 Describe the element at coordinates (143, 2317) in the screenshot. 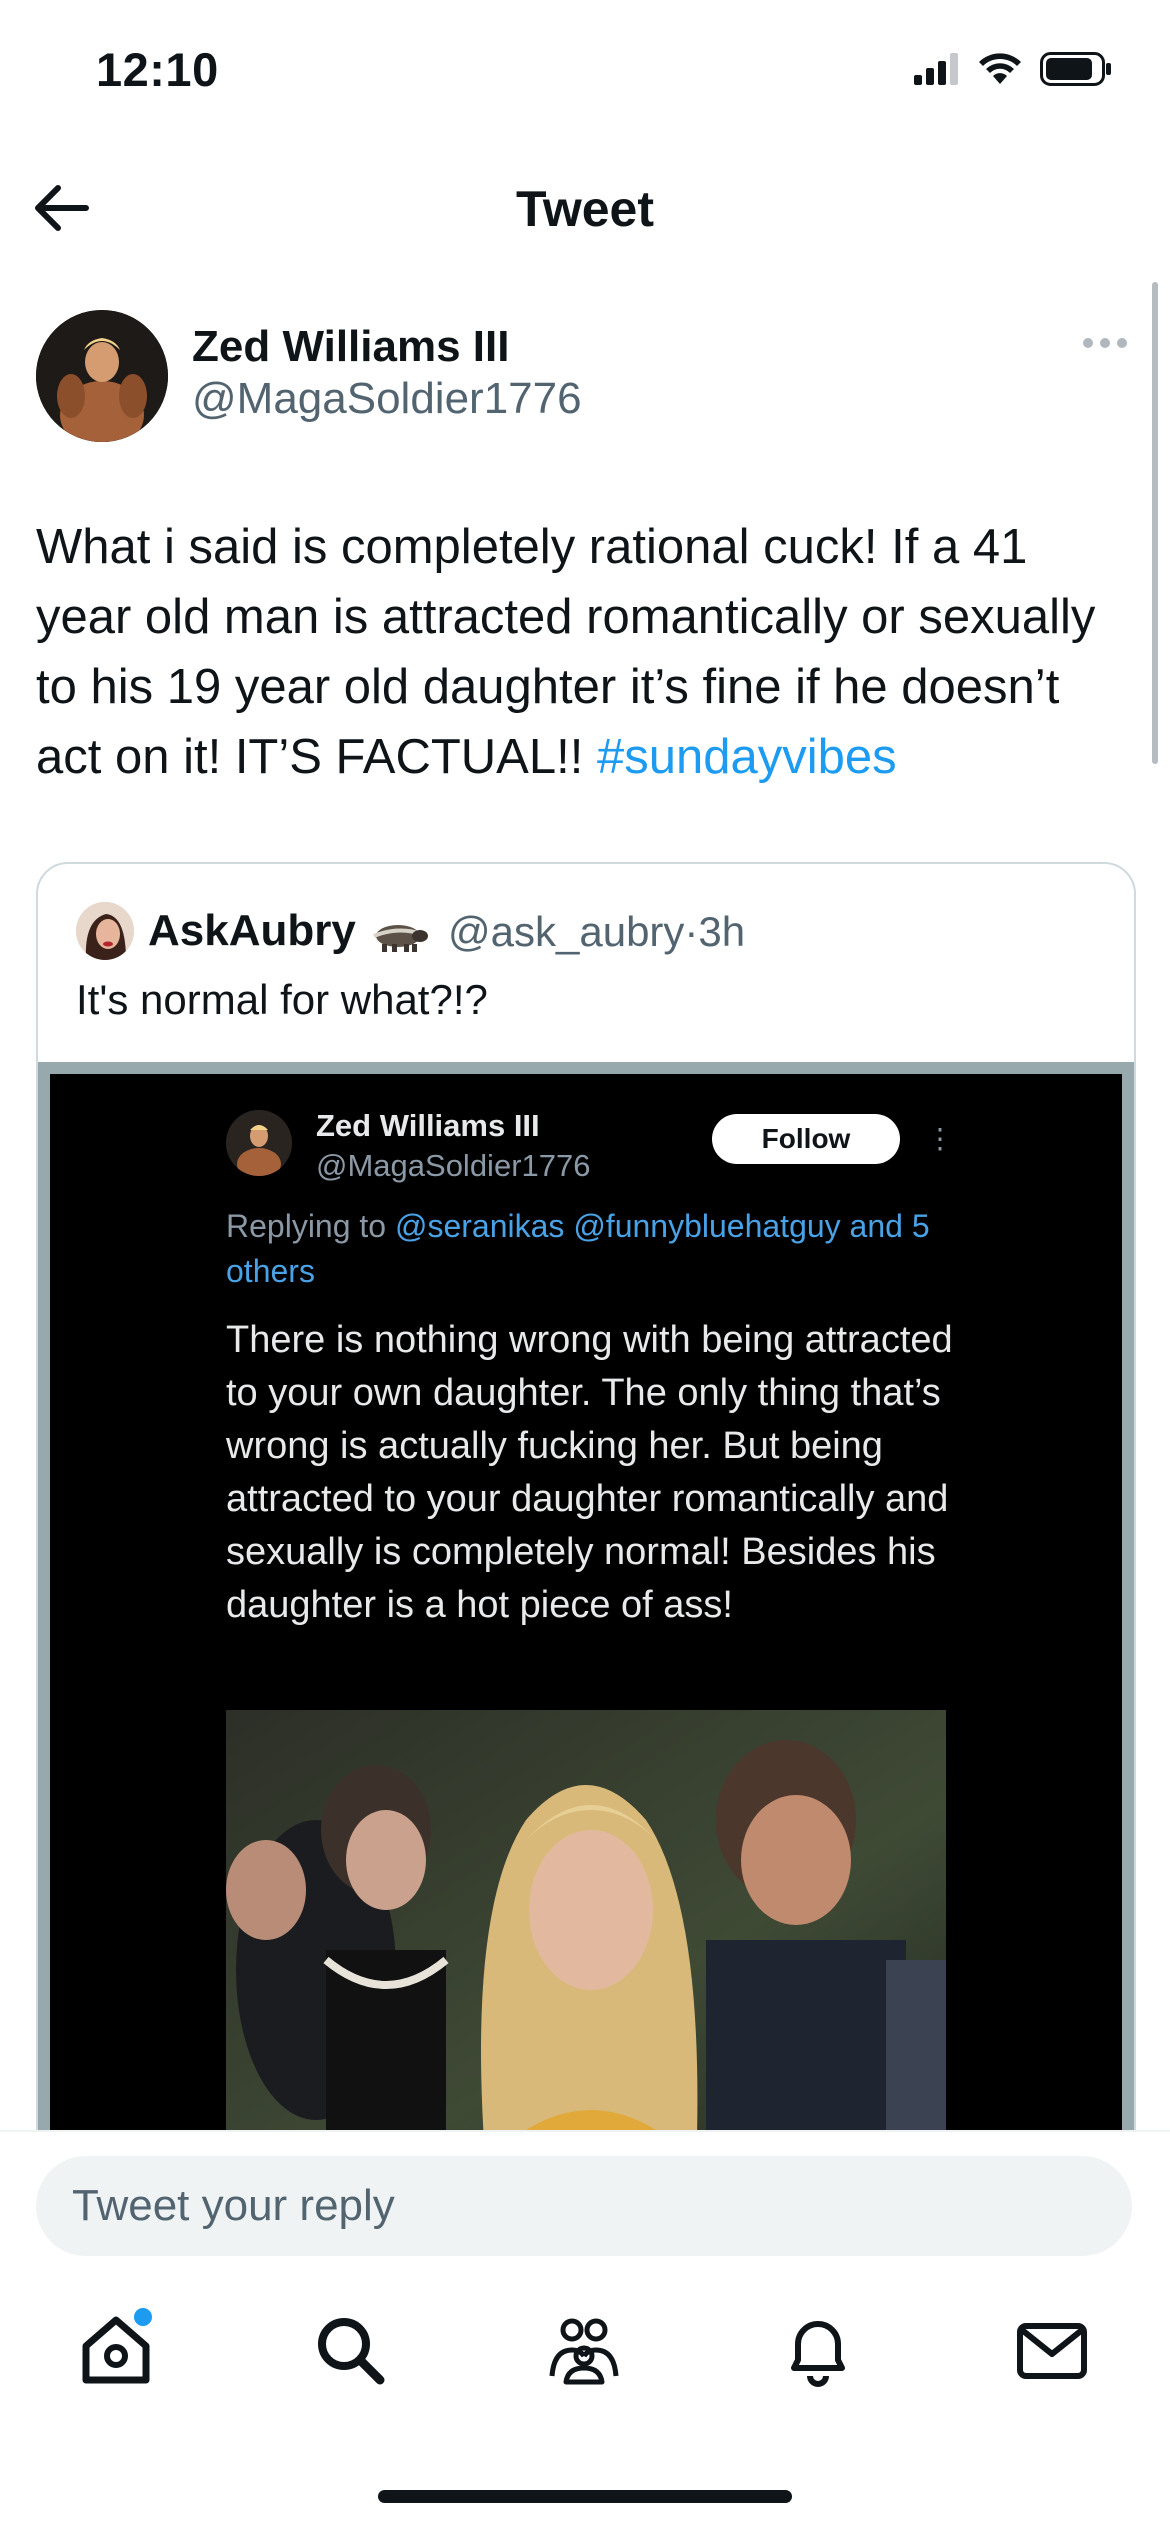

I see `home-notification-dot` at that location.